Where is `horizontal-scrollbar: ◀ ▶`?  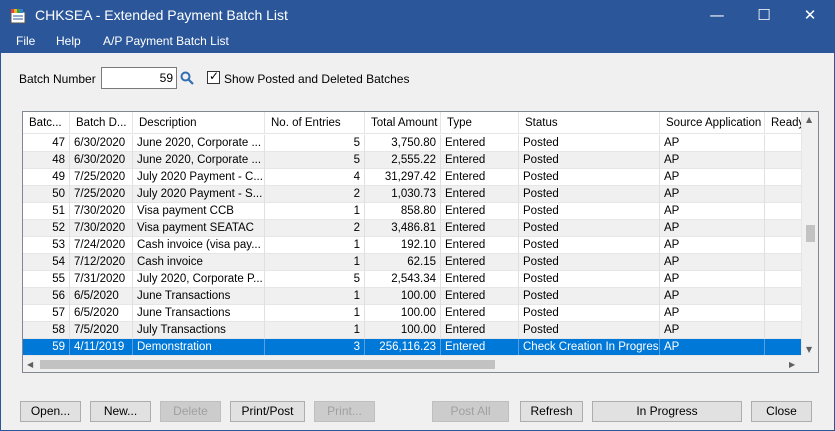 horizontal-scrollbar: ◀ ▶ is located at coordinates (413, 363).